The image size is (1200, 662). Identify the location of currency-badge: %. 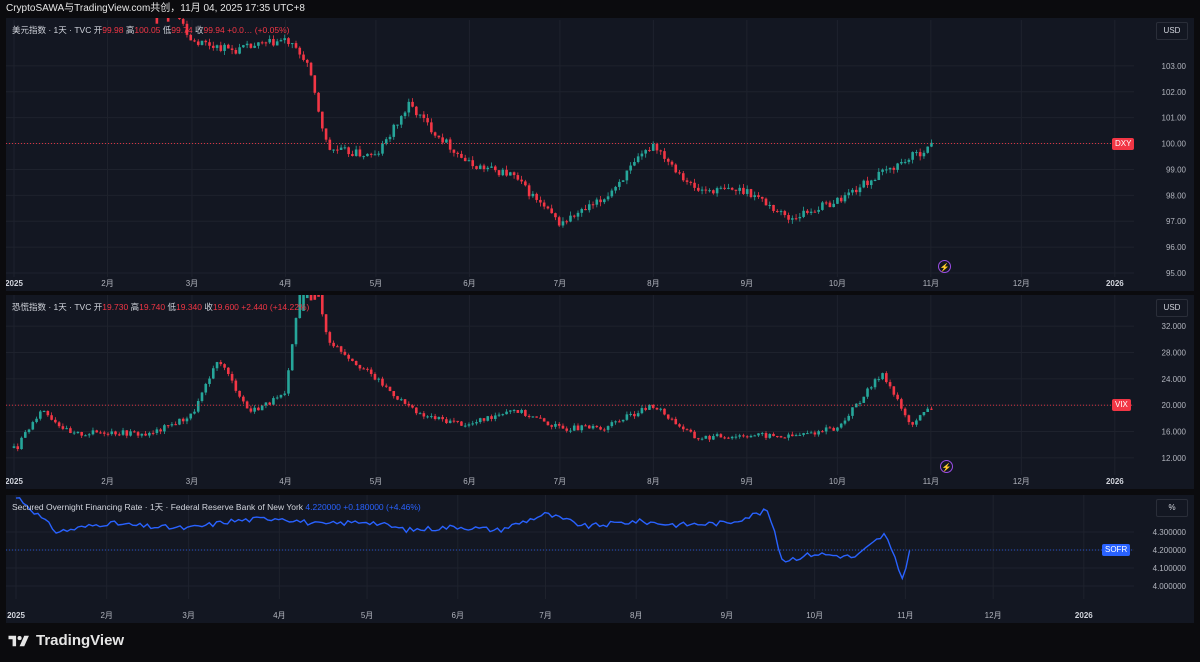
(1172, 508).